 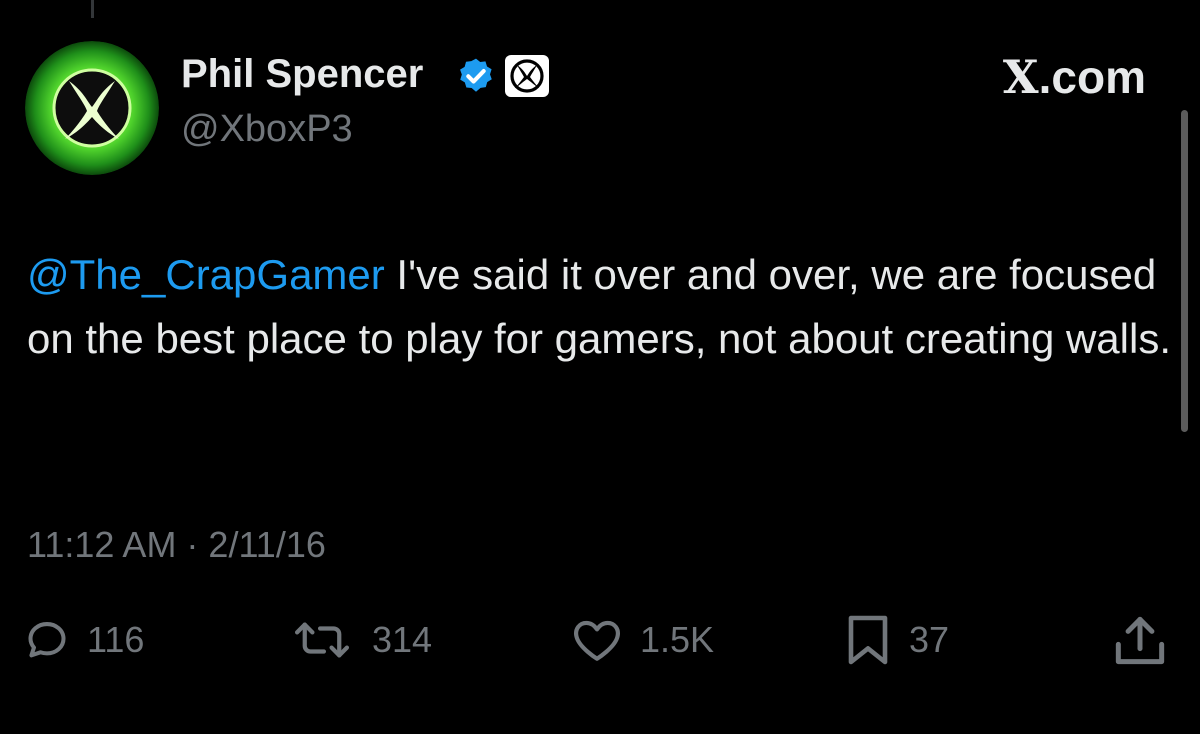 What do you see at coordinates (92, 9) in the screenshot?
I see `thread-connector-line` at bounding box center [92, 9].